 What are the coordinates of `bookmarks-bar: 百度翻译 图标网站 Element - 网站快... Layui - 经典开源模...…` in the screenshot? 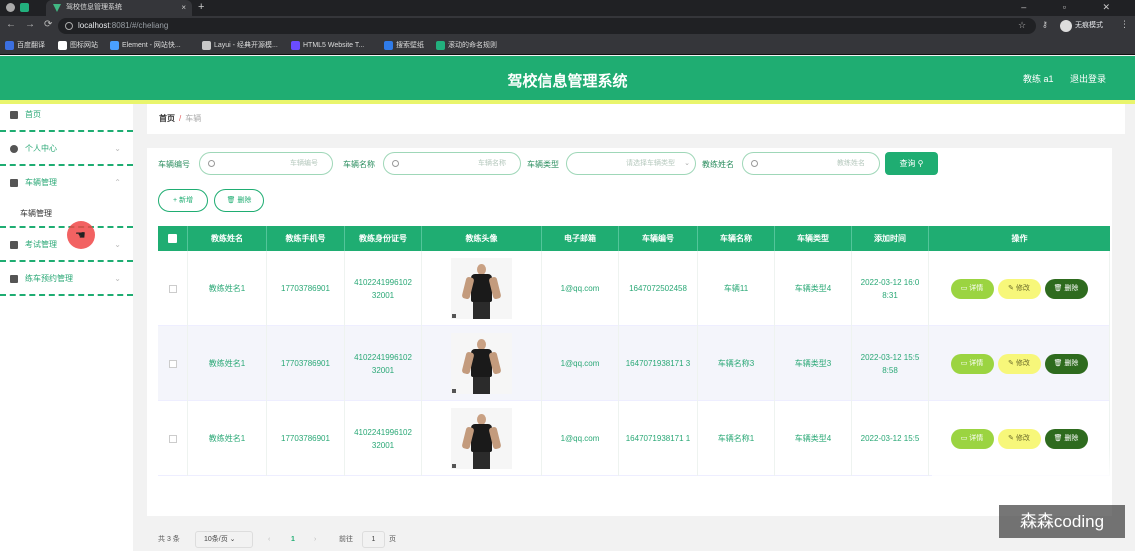 It's located at (567, 45).